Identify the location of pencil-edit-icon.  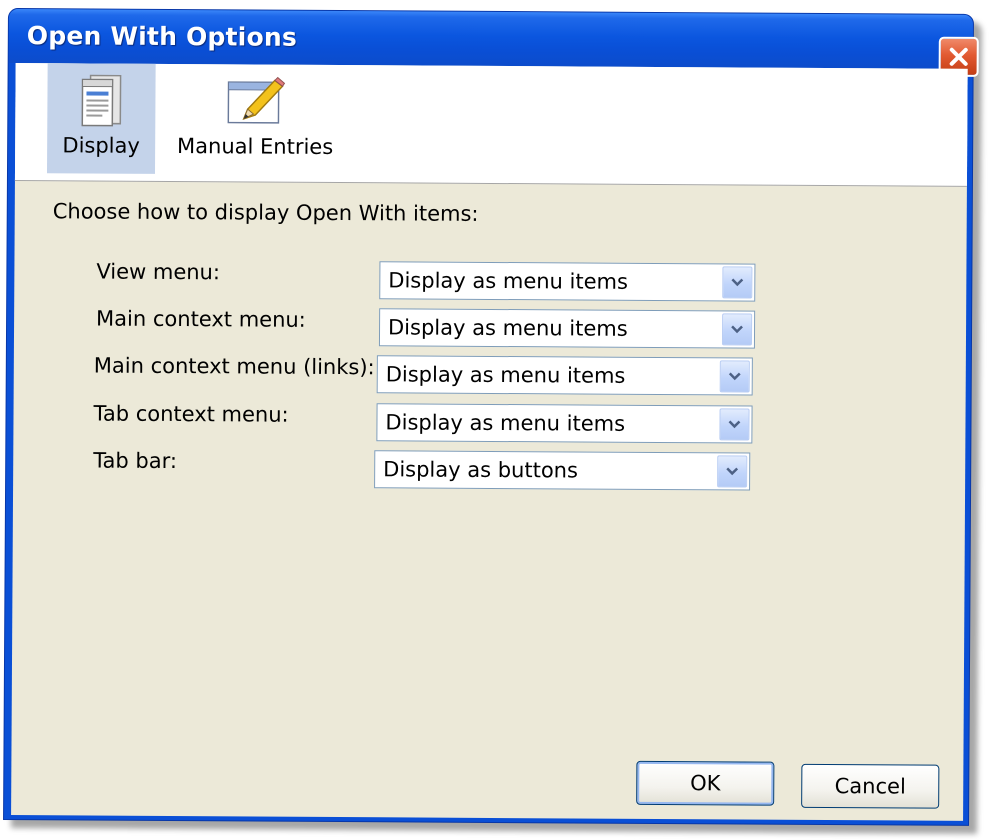
(256, 100).